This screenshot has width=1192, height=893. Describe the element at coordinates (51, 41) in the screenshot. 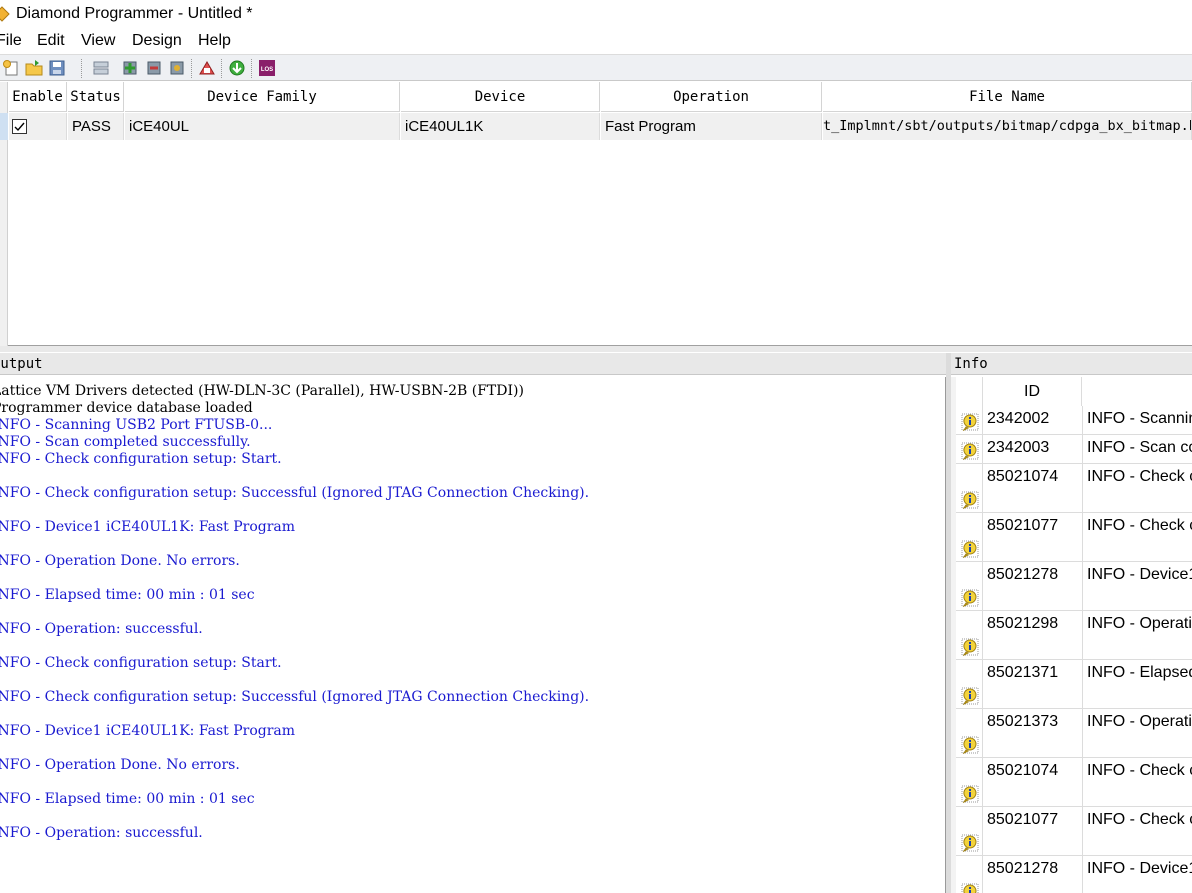

I see `menu-edit: Edit` at that location.